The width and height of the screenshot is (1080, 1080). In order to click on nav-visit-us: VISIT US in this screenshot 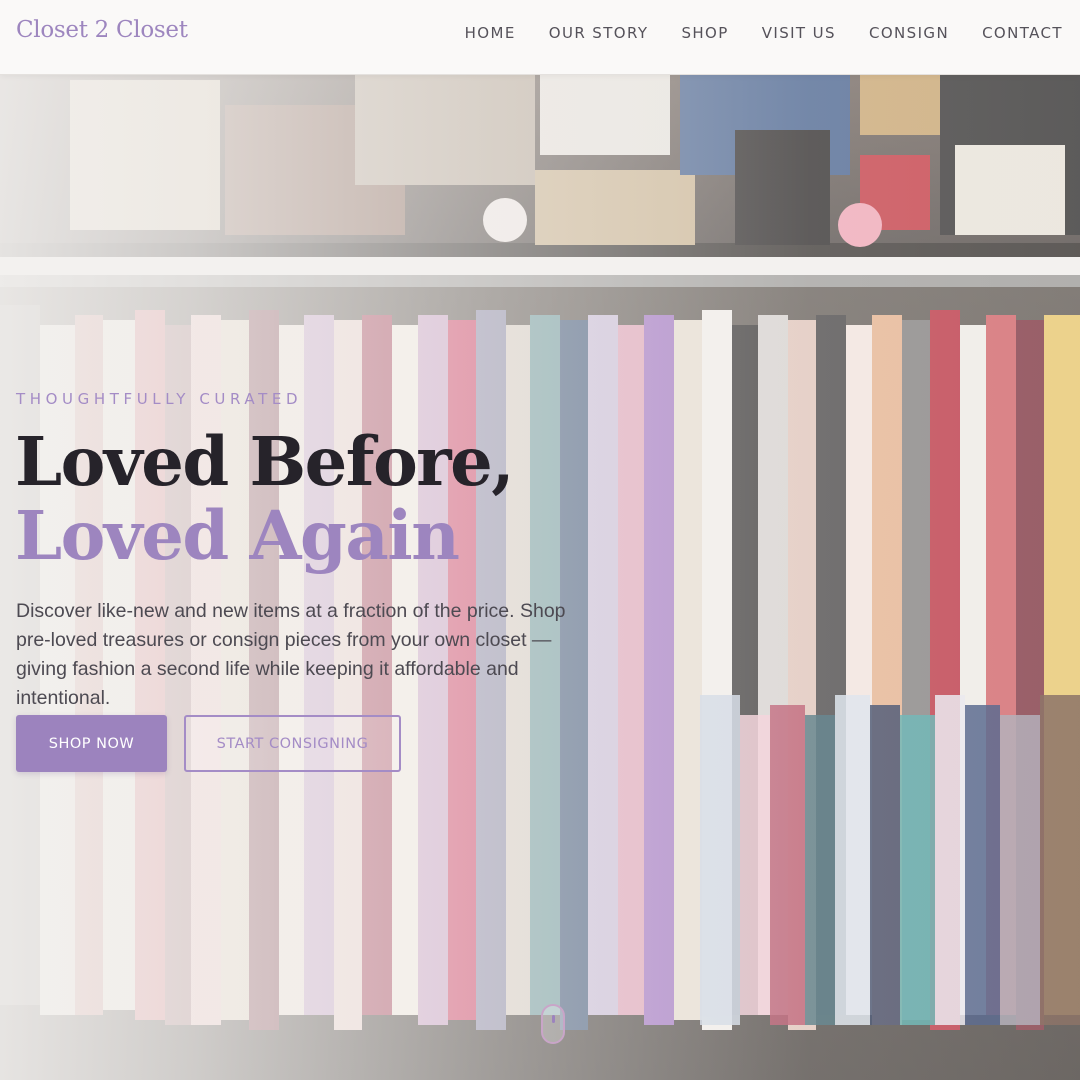, I will do `click(799, 33)`.